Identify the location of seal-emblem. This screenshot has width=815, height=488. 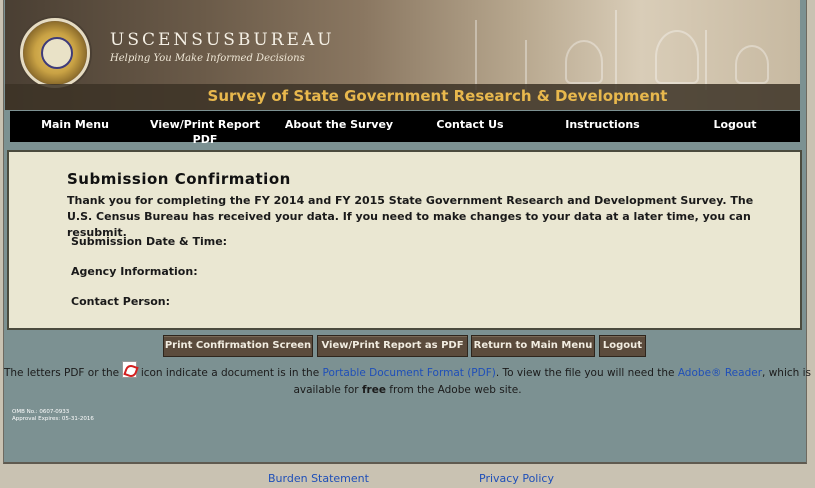
(57, 53).